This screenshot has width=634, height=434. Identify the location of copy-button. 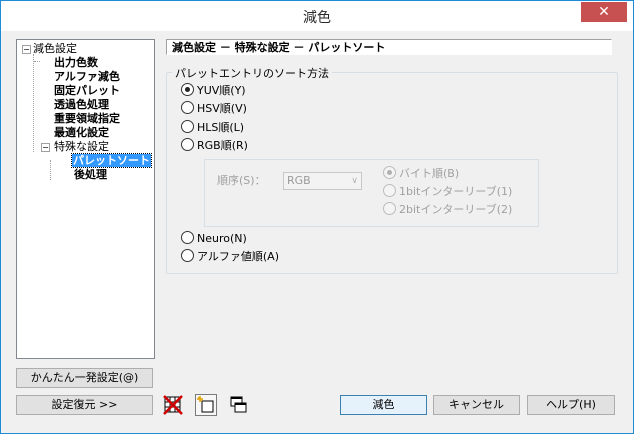
(238, 405).